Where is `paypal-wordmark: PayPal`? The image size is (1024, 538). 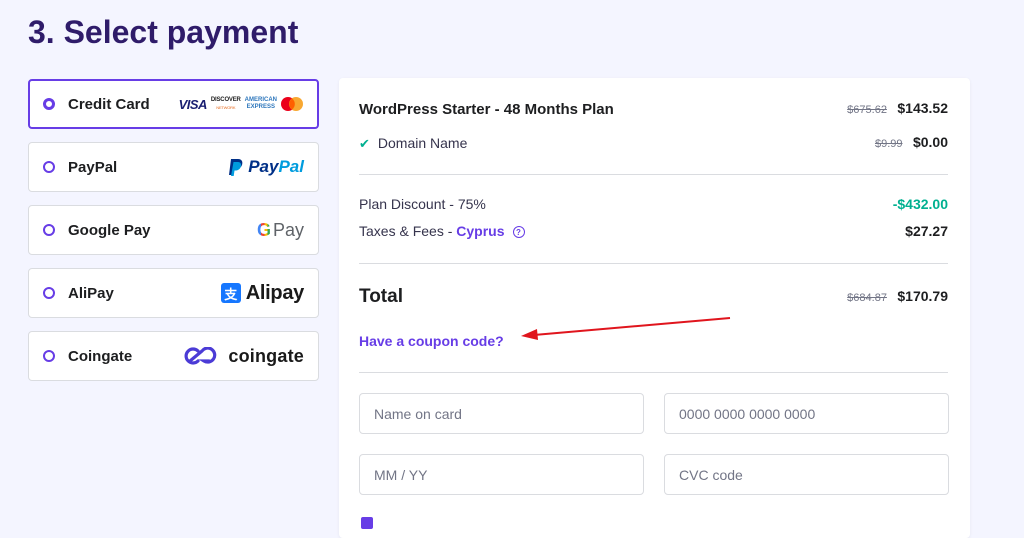 paypal-wordmark: PayPal is located at coordinates (276, 167).